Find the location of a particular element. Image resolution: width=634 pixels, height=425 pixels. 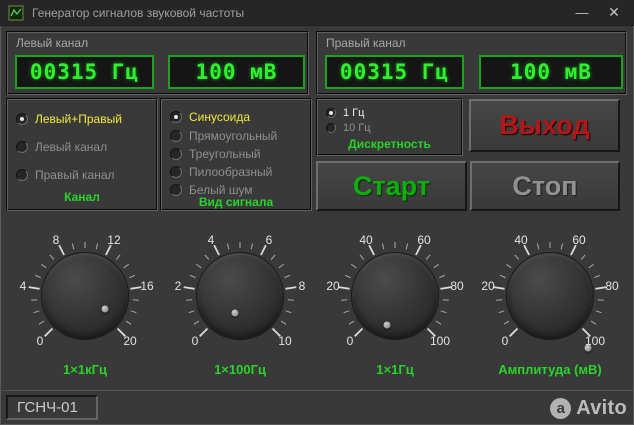

left-amplitude-display: 100 мВ is located at coordinates (236, 72).